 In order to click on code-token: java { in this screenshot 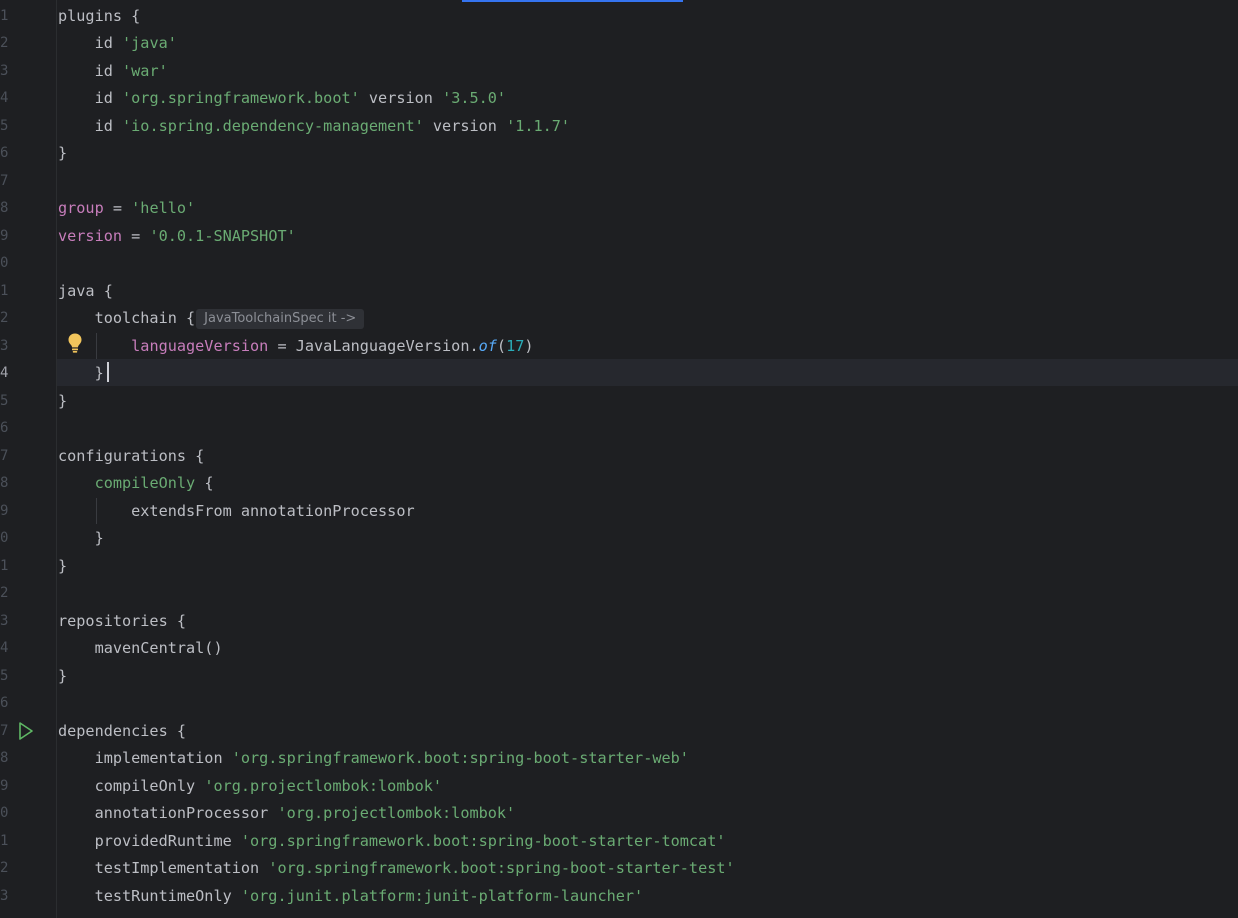, I will do `click(85, 290)`.